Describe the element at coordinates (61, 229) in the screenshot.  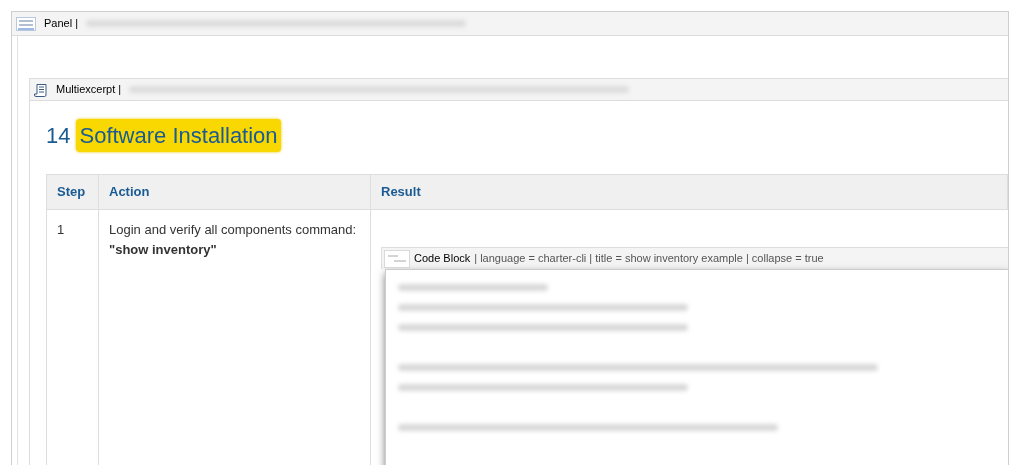
I see `step-number: 1` at that location.